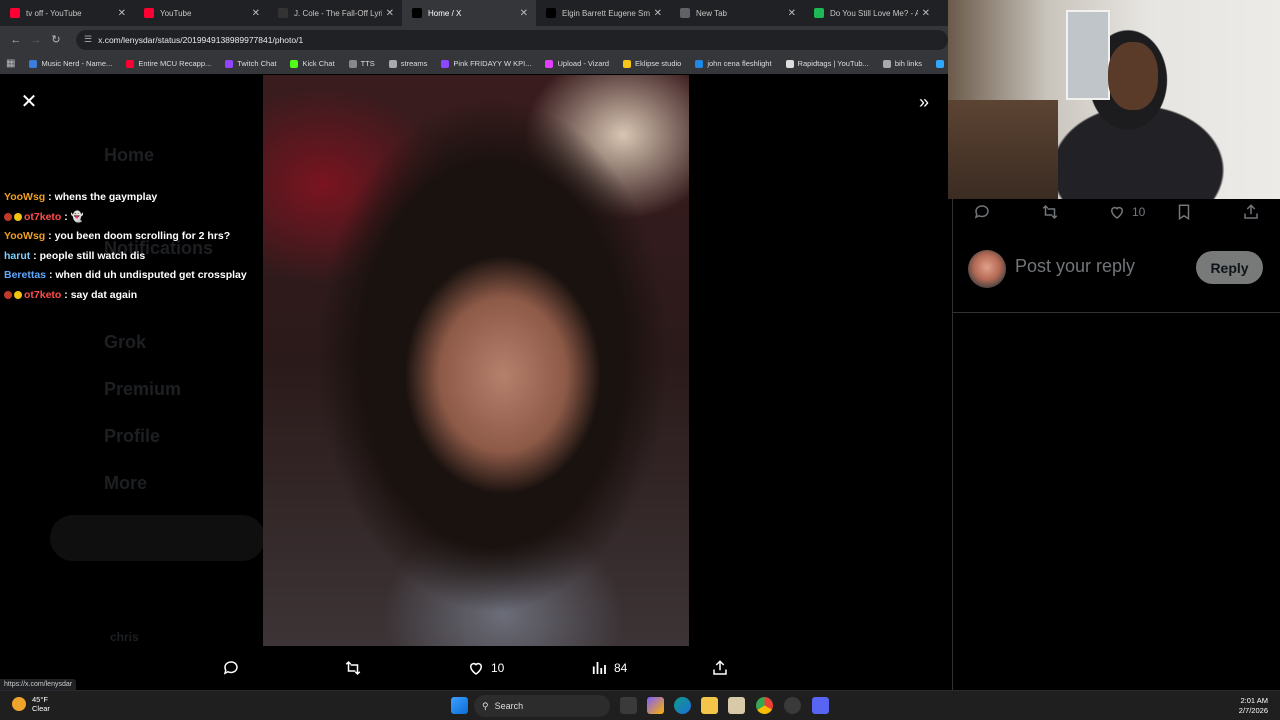 Image resolution: width=1280 pixels, height=720 pixels. What do you see at coordinates (1139, 212) in the screenshot?
I see `like-count: 10` at bounding box center [1139, 212].